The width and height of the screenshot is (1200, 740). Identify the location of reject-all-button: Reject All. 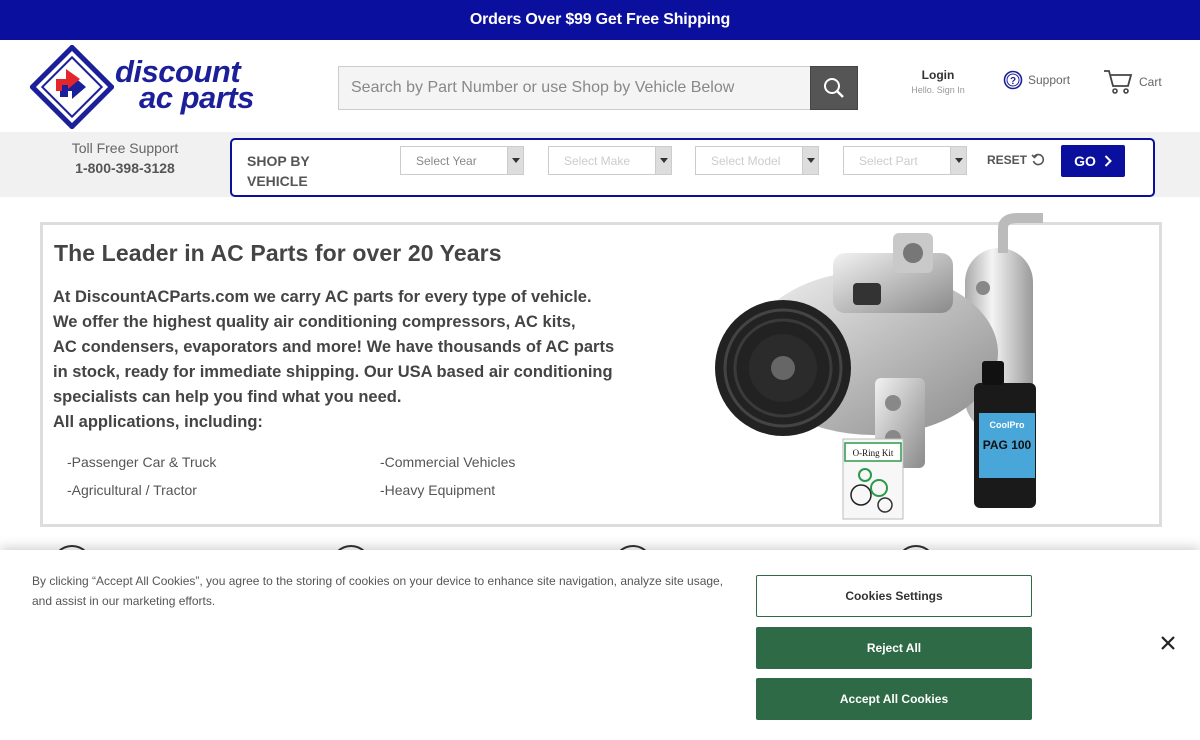
(894, 648).